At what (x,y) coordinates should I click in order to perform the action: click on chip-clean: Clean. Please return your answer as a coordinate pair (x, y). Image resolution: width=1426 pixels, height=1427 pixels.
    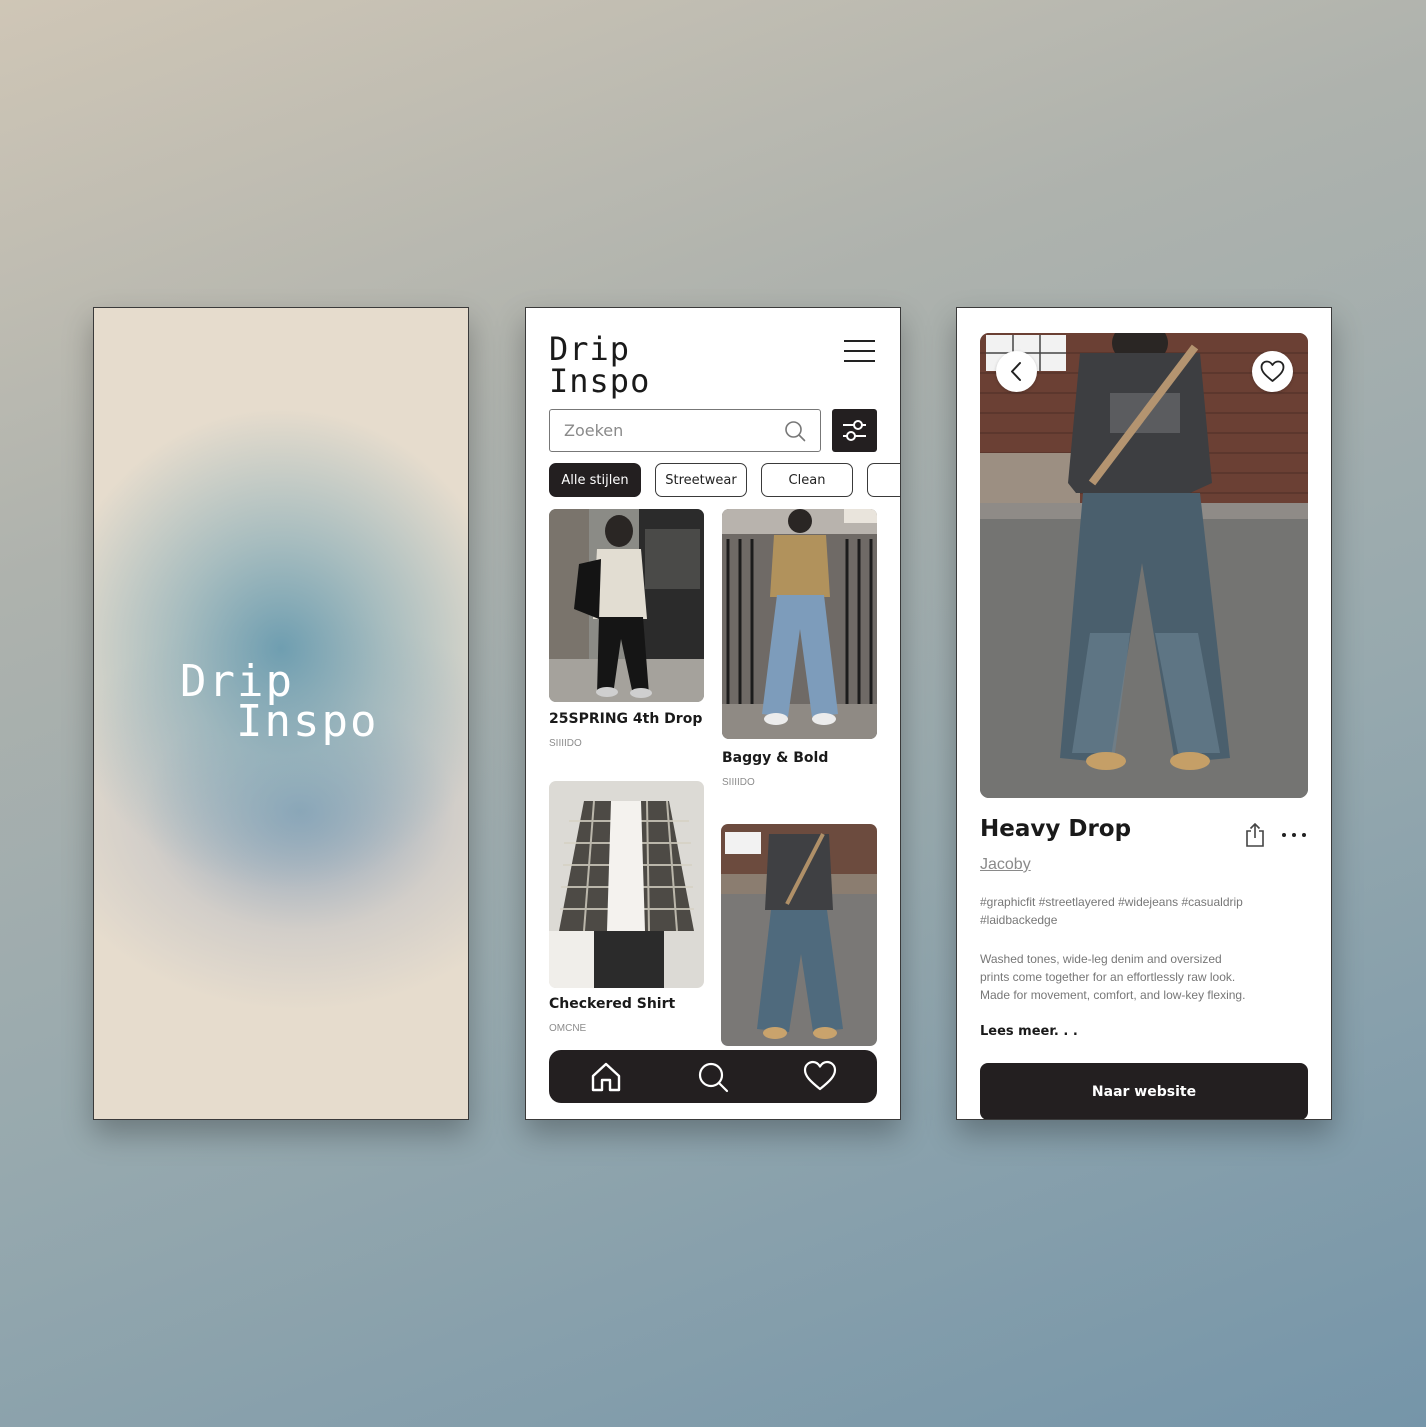
    Looking at the image, I should click on (807, 480).